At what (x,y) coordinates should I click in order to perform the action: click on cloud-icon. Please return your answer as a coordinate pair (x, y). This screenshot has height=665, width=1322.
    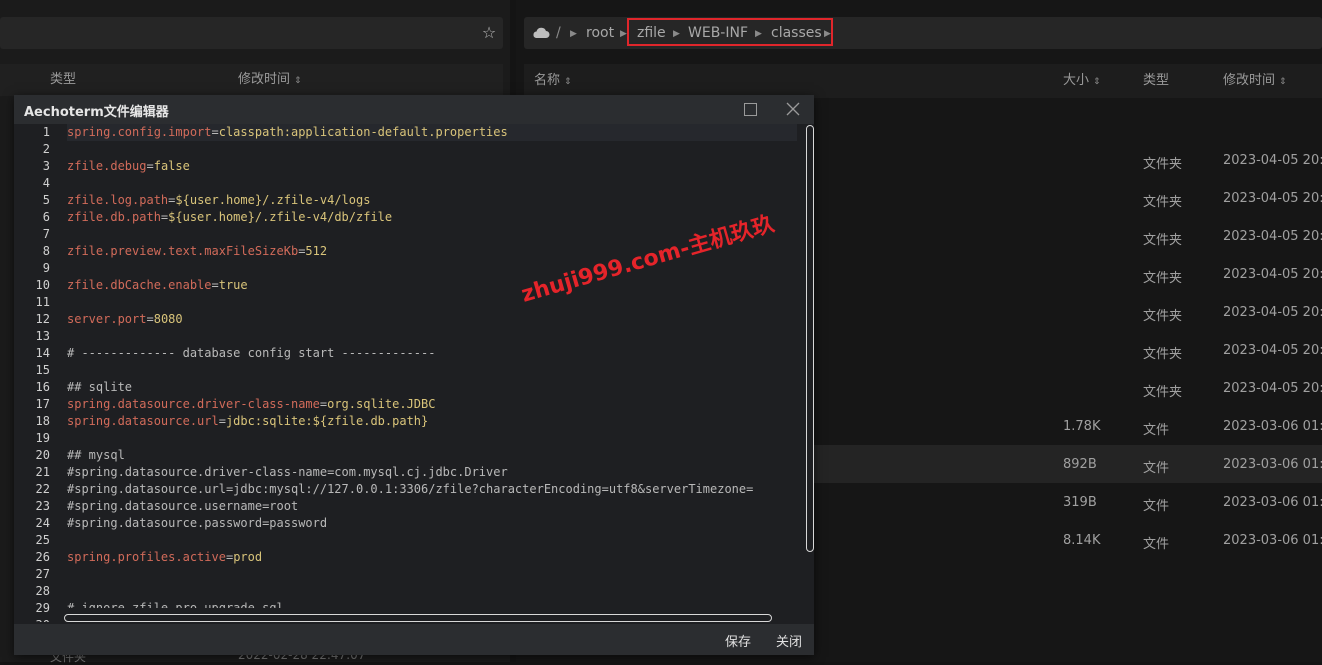
    Looking at the image, I should click on (541, 33).